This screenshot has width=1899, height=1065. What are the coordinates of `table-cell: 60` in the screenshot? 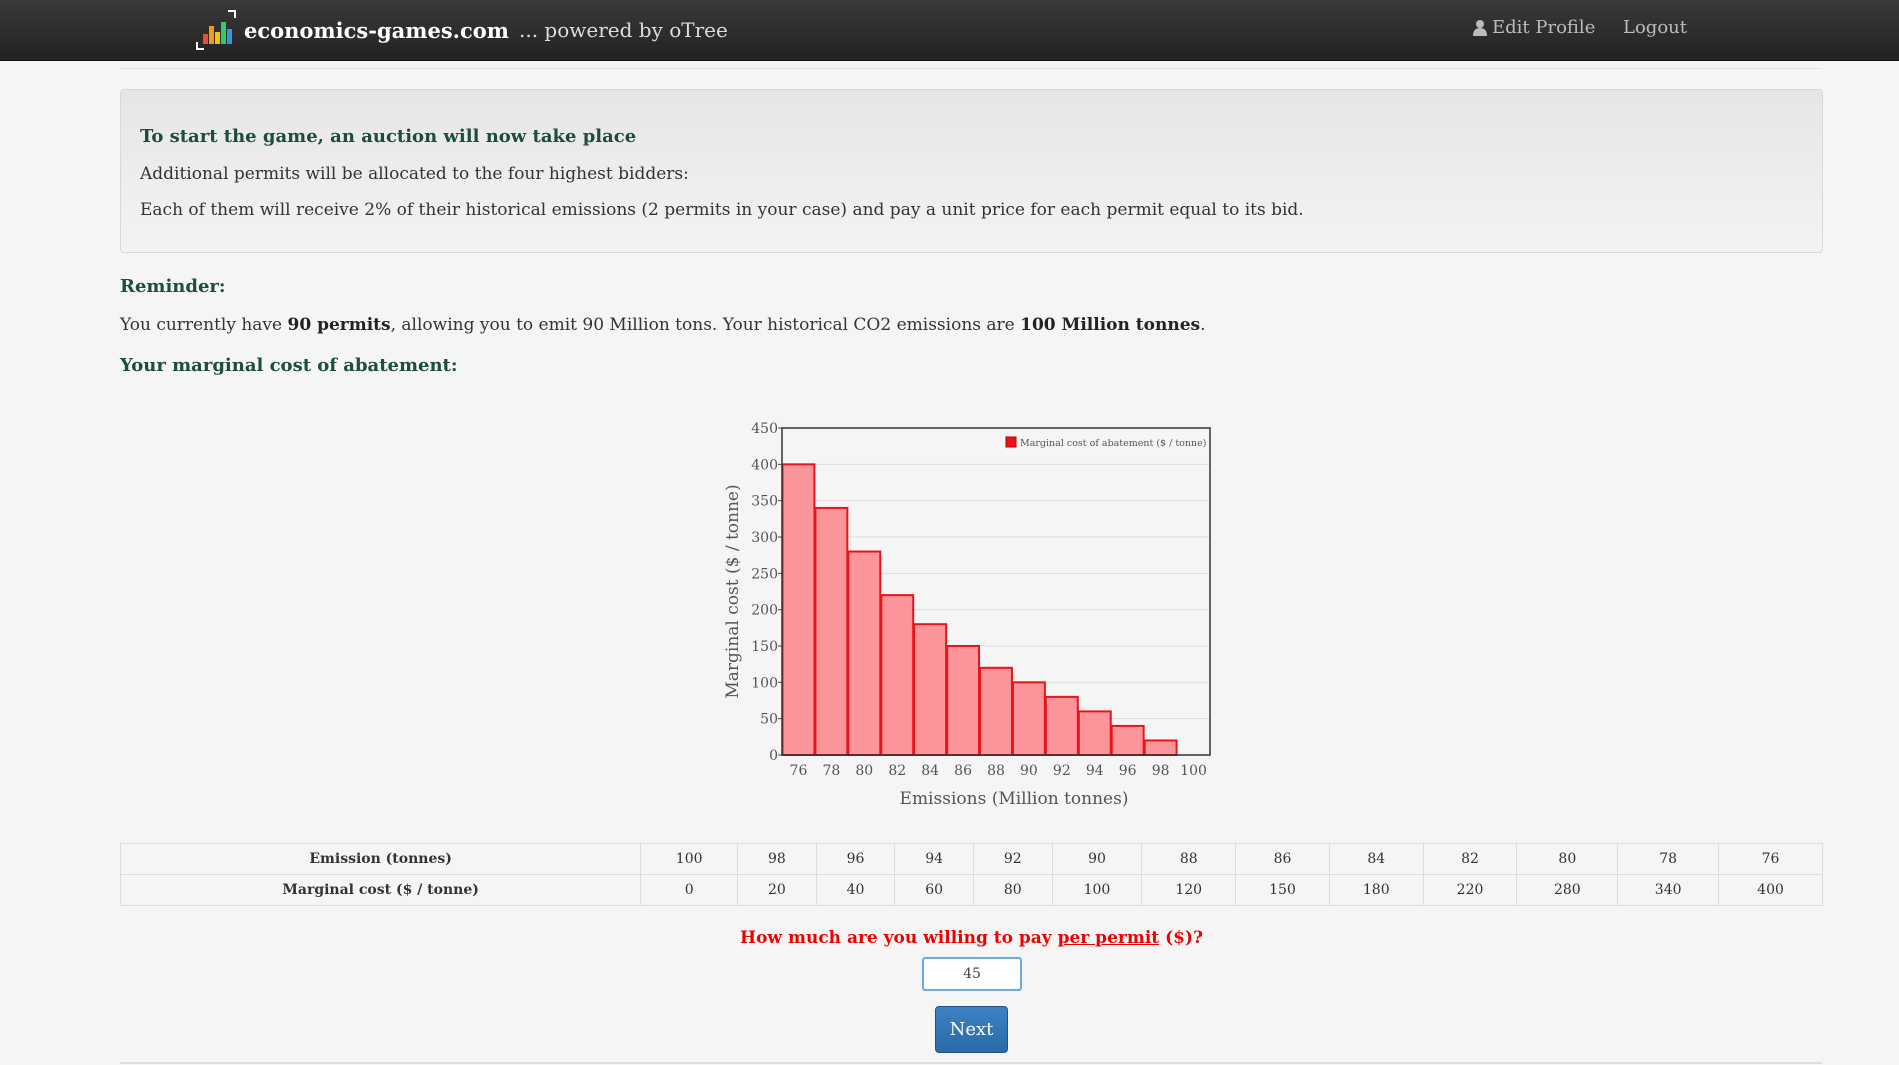 It's located at (934, 890).